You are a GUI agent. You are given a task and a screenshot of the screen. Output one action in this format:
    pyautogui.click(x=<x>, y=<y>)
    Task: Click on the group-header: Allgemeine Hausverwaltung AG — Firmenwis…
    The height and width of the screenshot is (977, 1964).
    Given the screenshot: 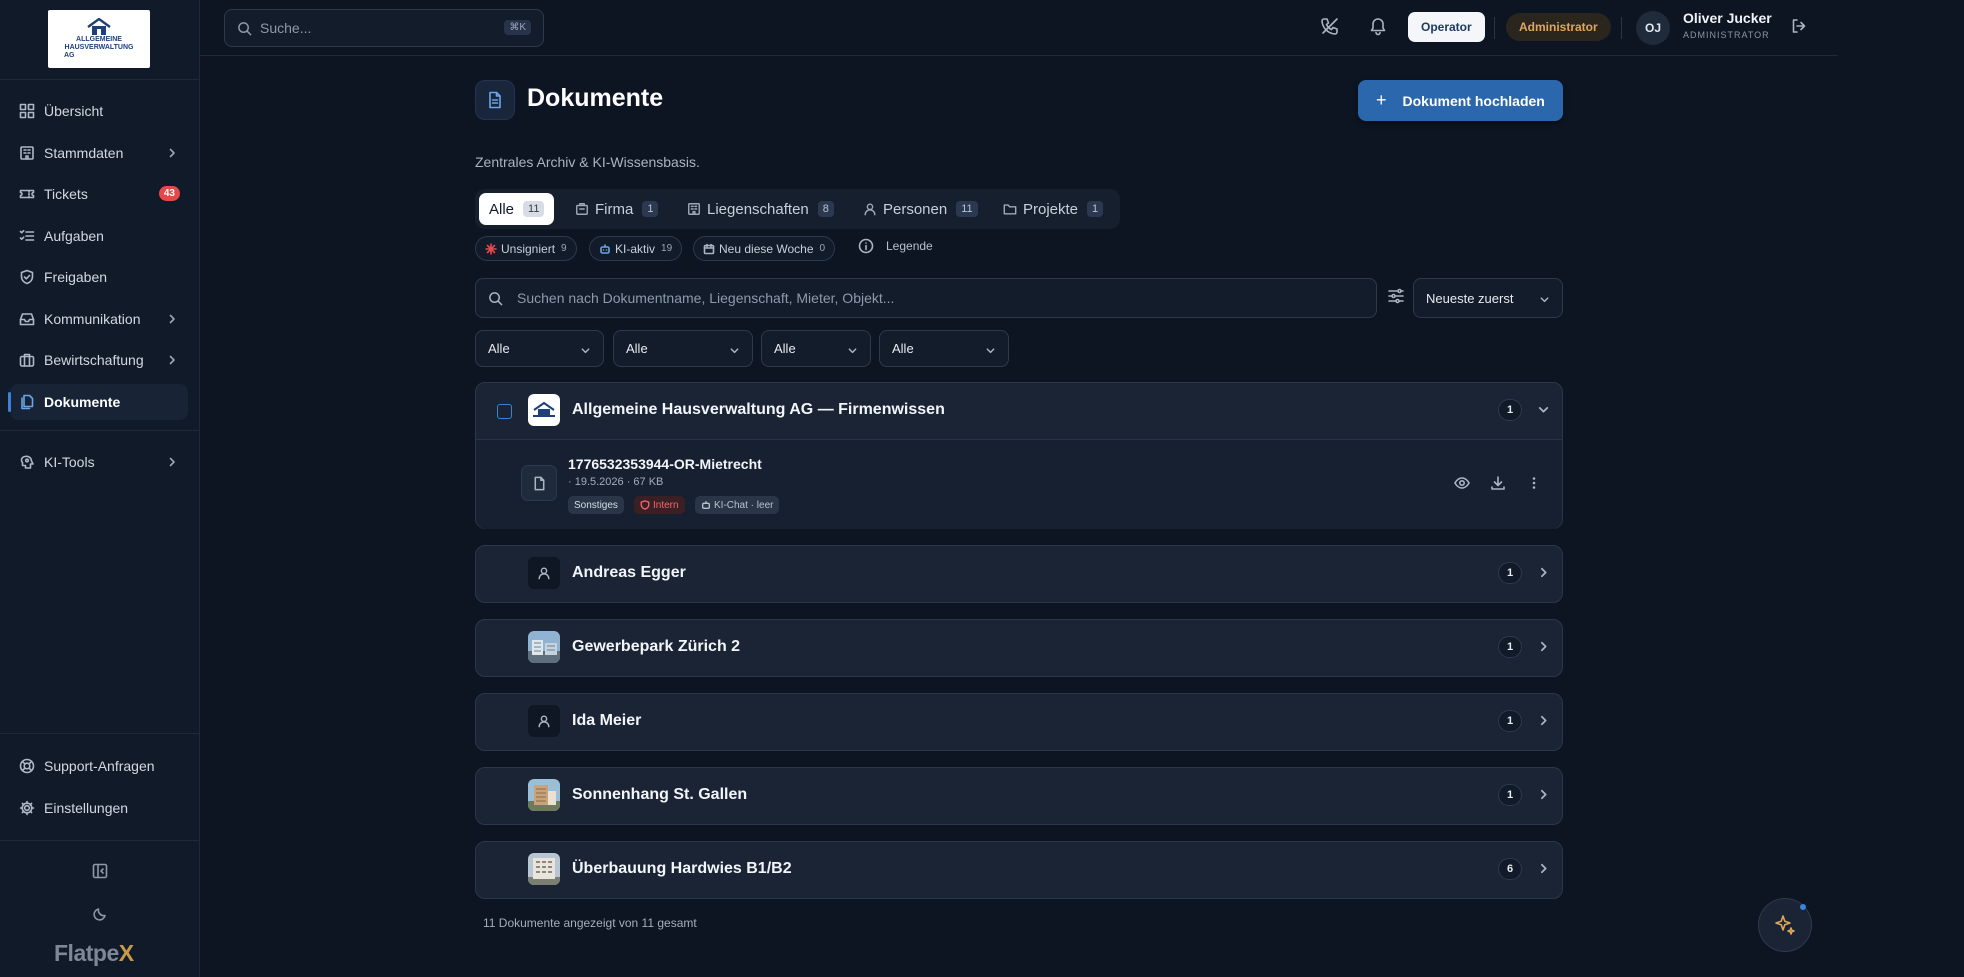 What is the action you would take?
    pyautogui.click(x=1019, y=411)
    